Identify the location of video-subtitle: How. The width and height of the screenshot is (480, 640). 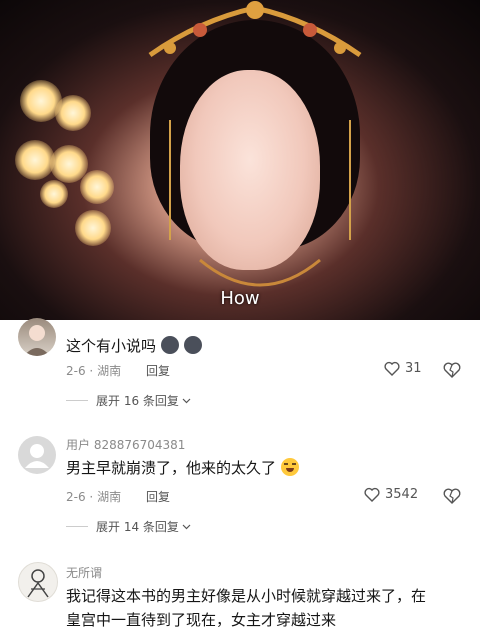
(240, 298).